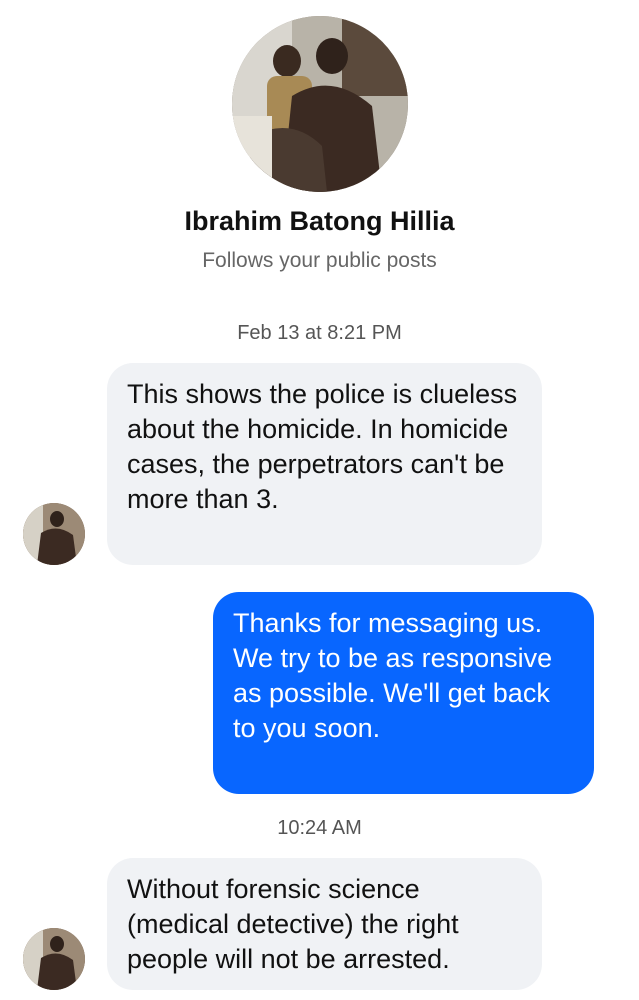  What do you see at coordinates (319, 333) in the screenshot?
I see `timestamp: Feb 13 at 8:21 PM` at bounding box center [319, 333].